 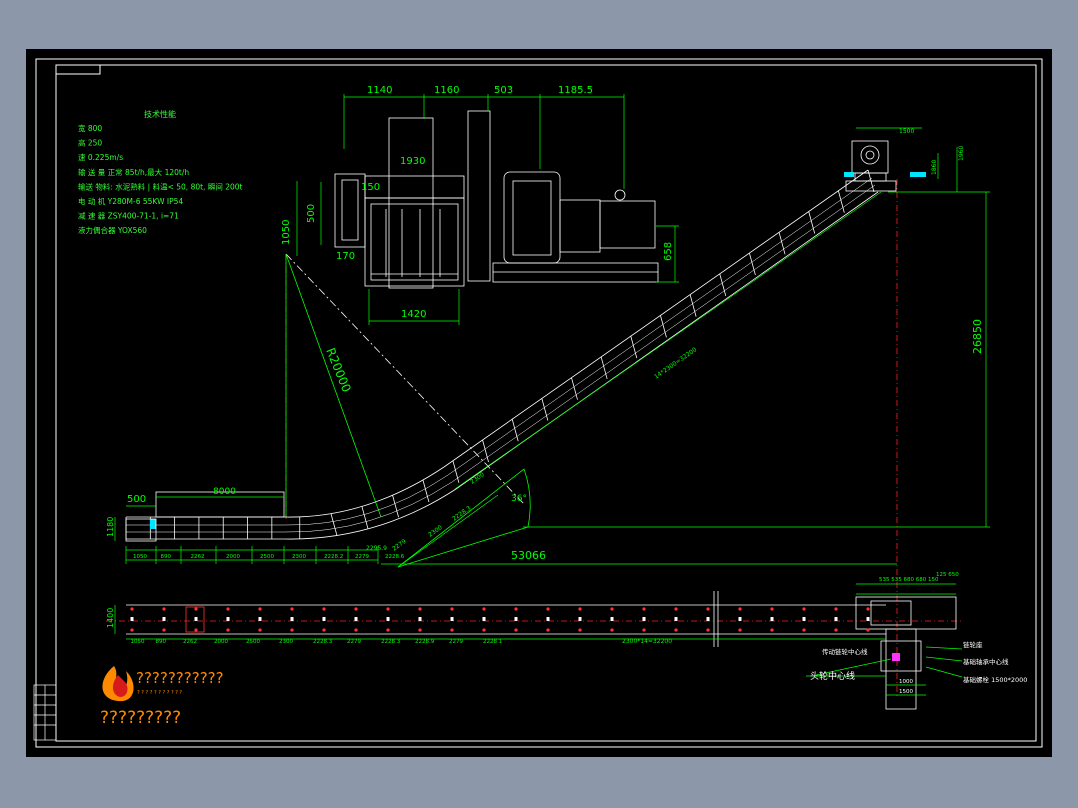 I want to click on drive-base, so click(x=575, y=272).